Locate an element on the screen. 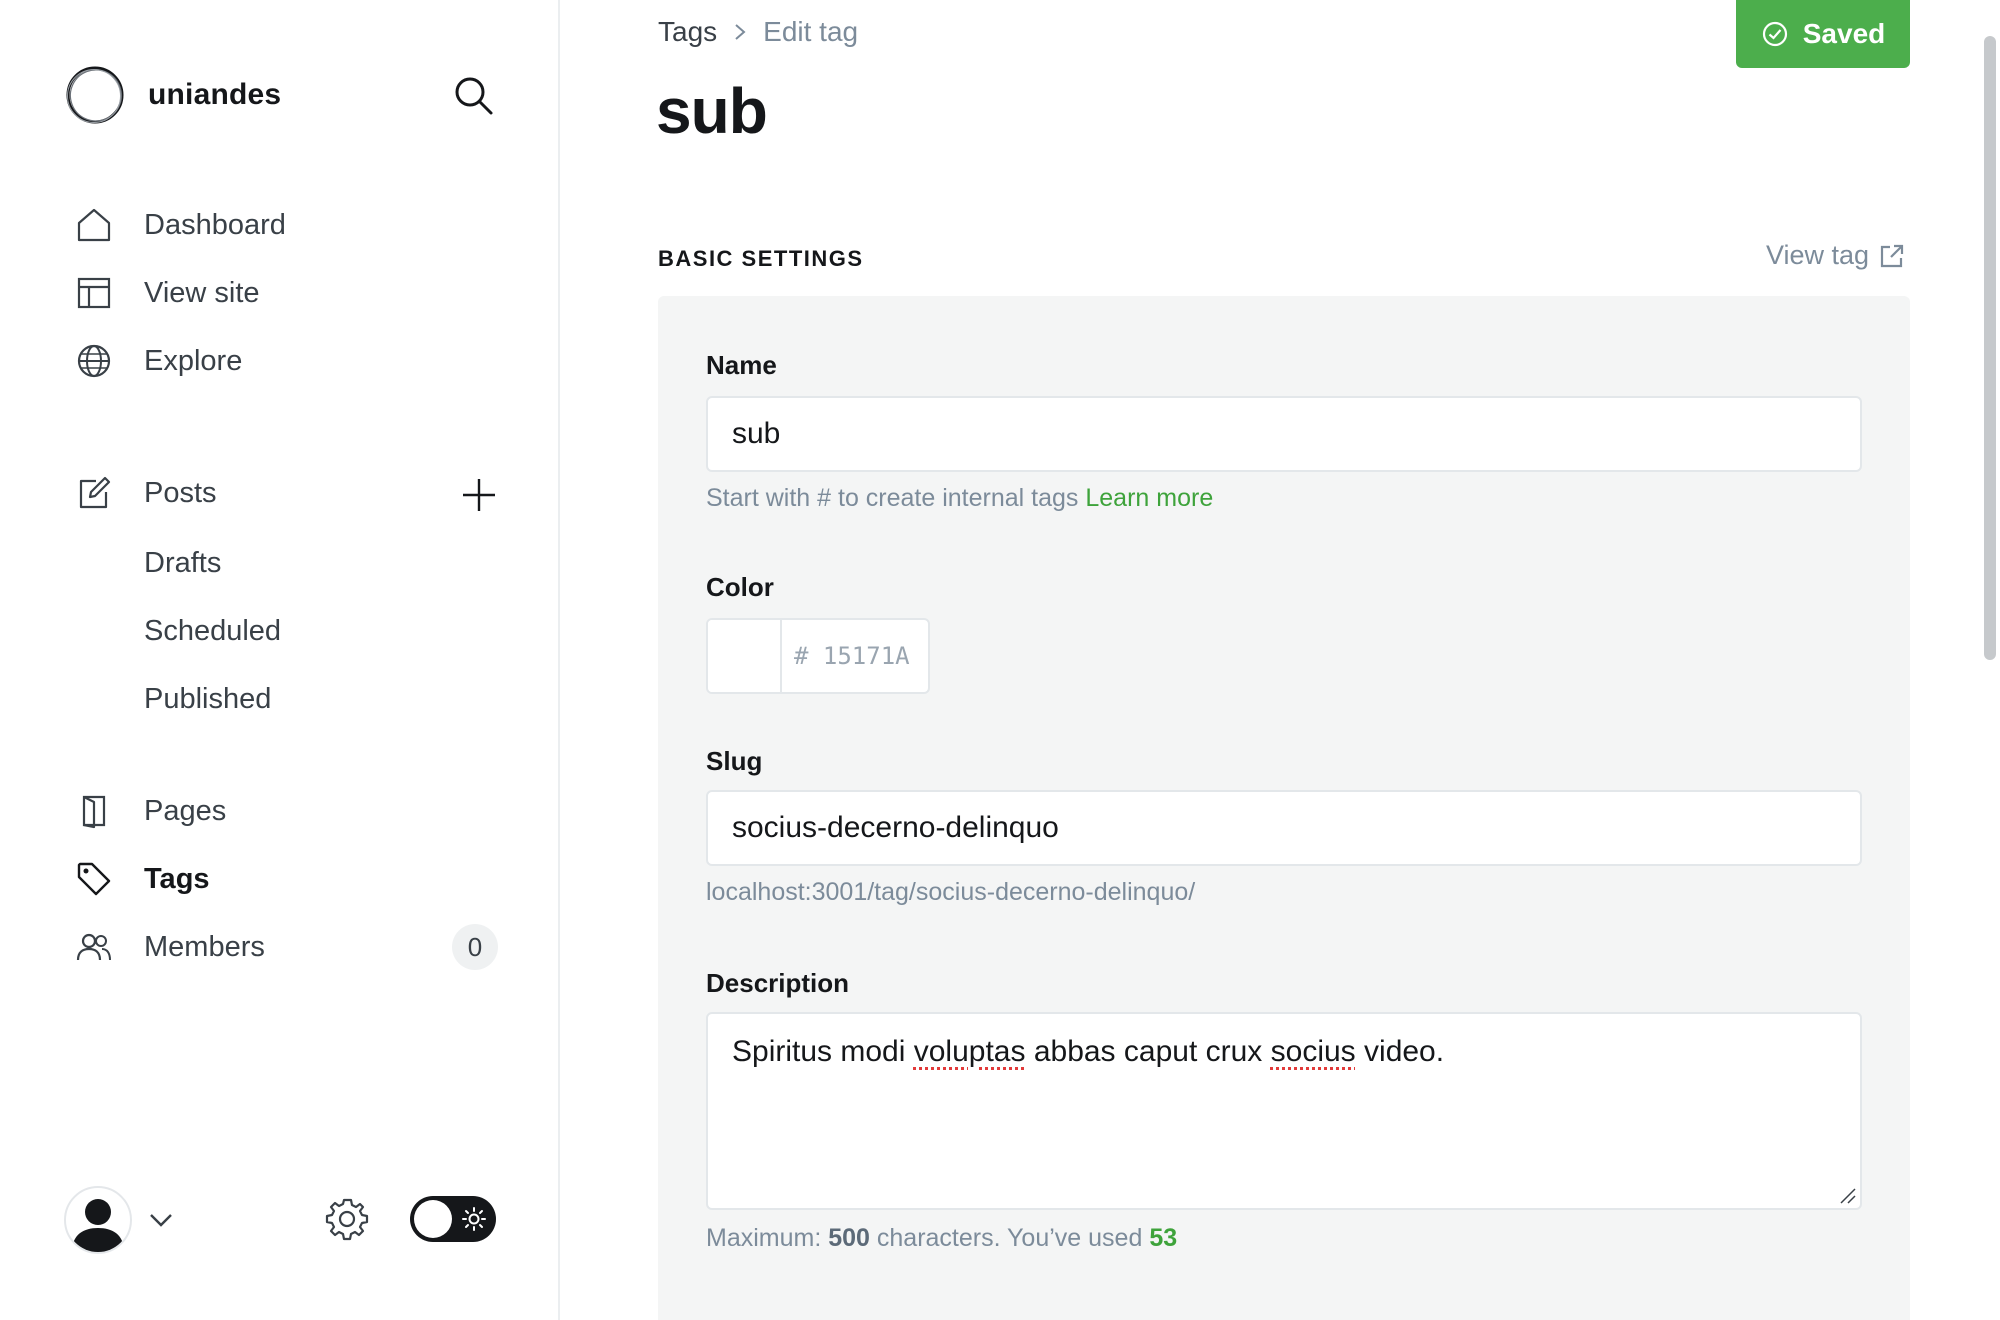  user-silhouette-icon is located at coordinates (98, 1225).